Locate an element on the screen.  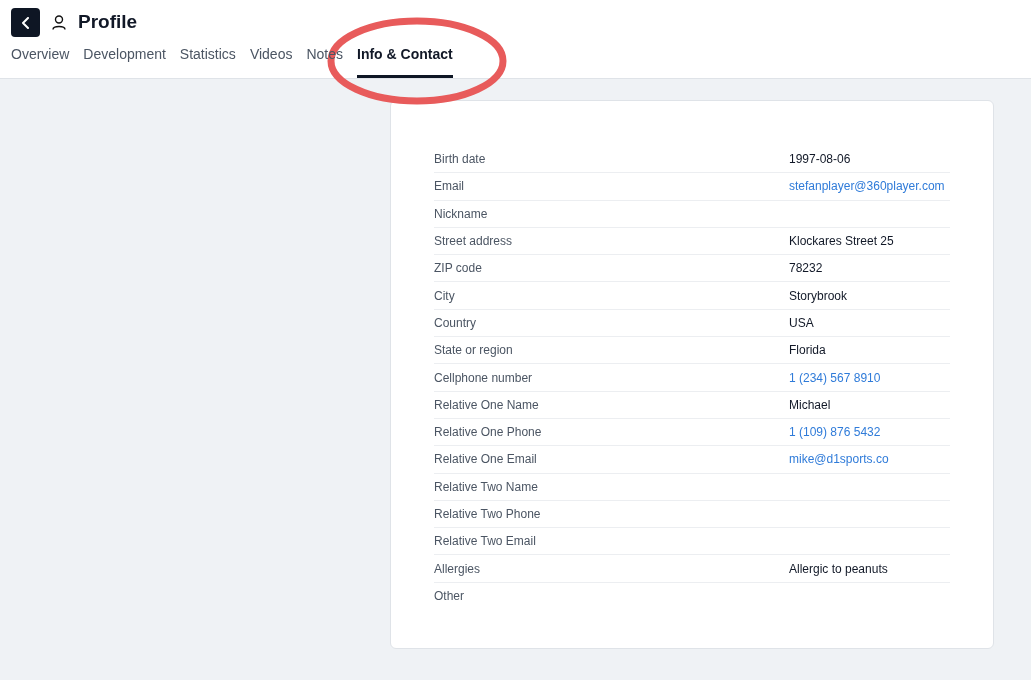
field-label: Relative One Phone is located at coordinates (488, 433).